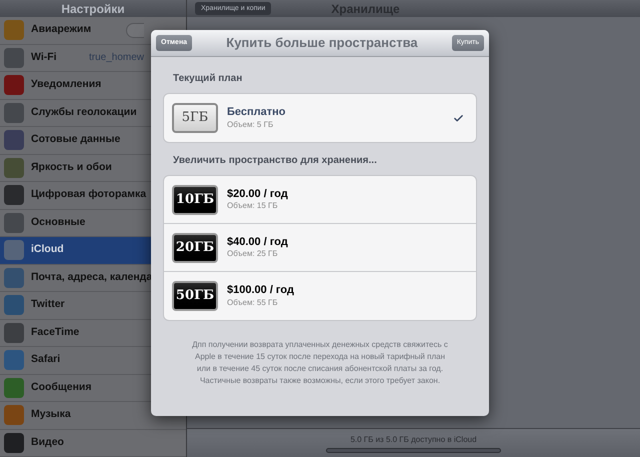 This screenshot has width=640, height=457. I want to click on plan-badge: 20ГБ, so click(195, 247).